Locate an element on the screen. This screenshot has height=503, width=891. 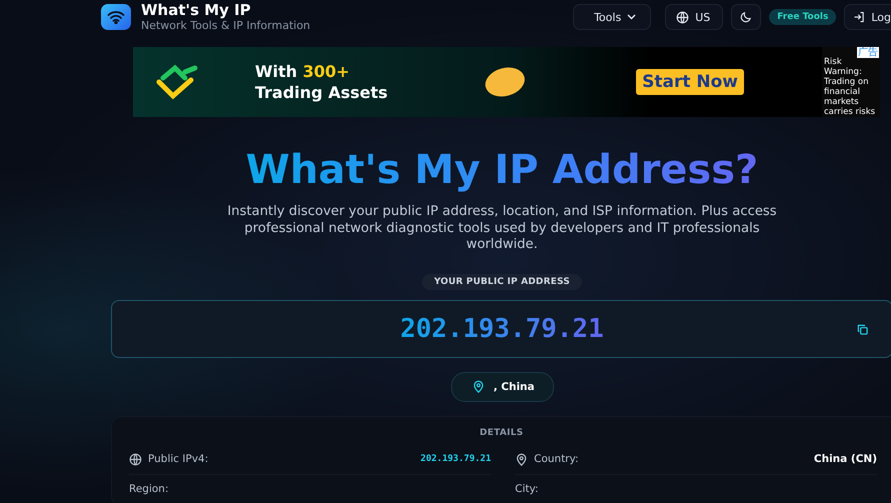
details-heading: DETAILS is located at coordinates (501, 433).